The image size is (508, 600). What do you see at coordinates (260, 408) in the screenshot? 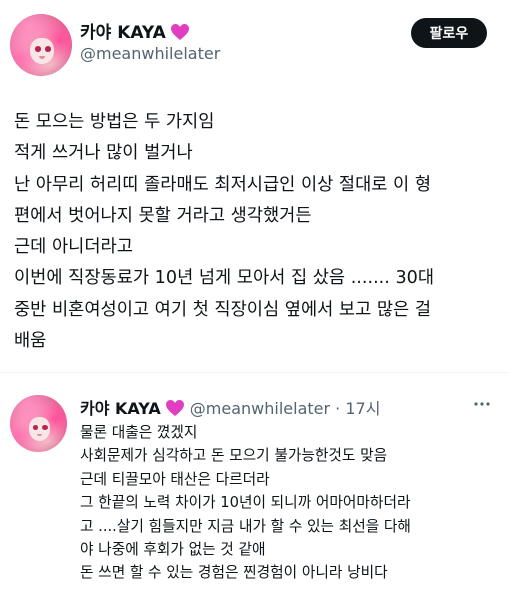
I see `reply-author-handle: @meanwhilelater` at bounding box center [260, 408].